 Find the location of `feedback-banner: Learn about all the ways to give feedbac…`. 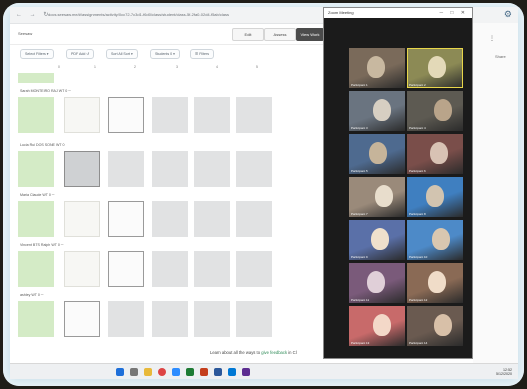

feedback-banner: Learn about all the ways to give feedbac… is located at coordinates (253, 352).